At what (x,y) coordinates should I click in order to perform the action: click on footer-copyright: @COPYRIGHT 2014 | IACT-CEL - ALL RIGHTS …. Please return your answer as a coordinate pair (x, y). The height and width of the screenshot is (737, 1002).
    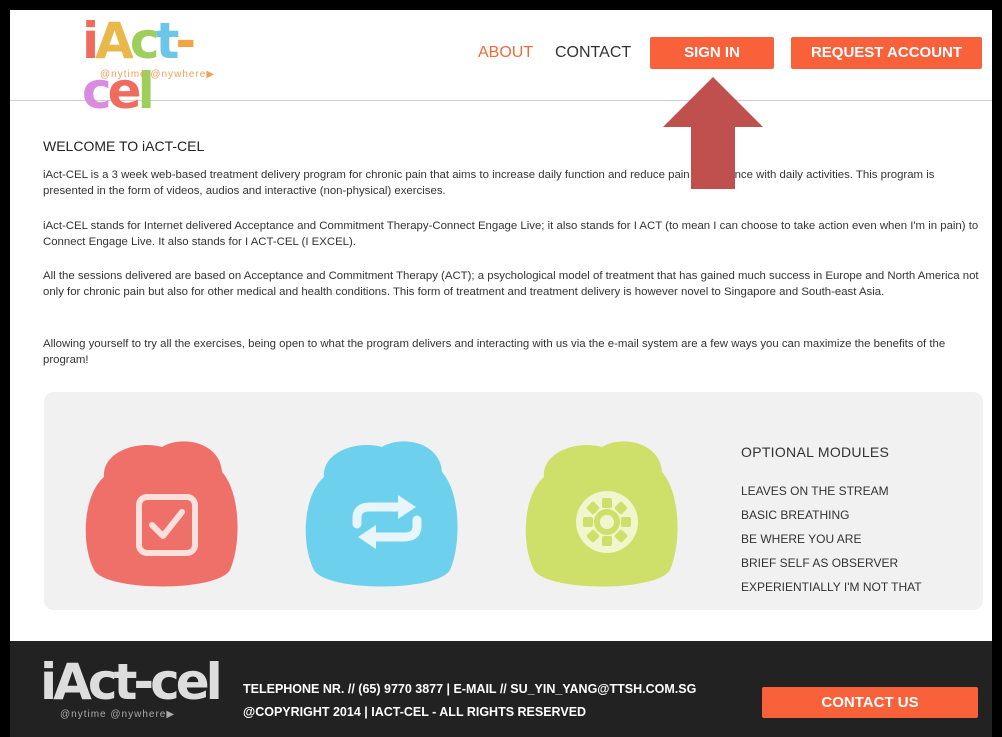
    Looking at the image, I should click on (415, 712).